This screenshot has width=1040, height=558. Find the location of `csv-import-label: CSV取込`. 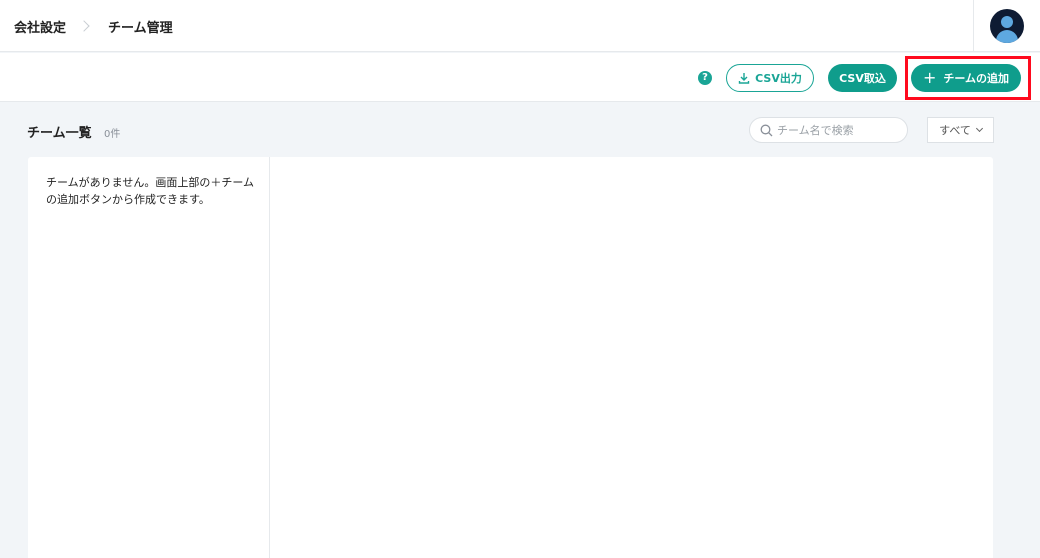

csv-import-label: CSV取込 is located at coordinates (862, 78).